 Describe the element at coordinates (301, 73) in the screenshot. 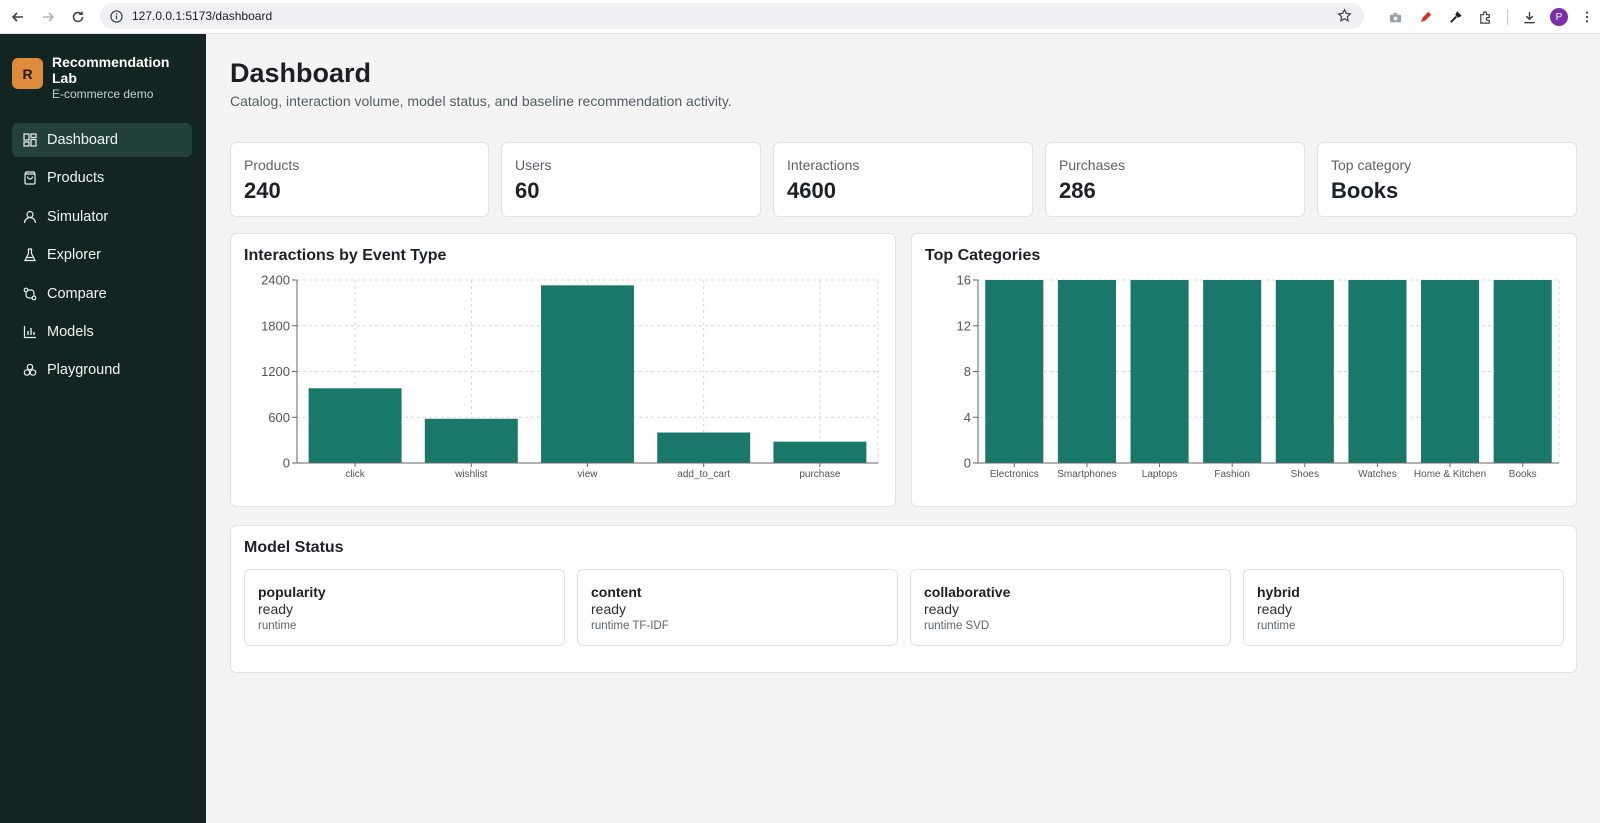

I see `page-title: Dashboard` at that location.